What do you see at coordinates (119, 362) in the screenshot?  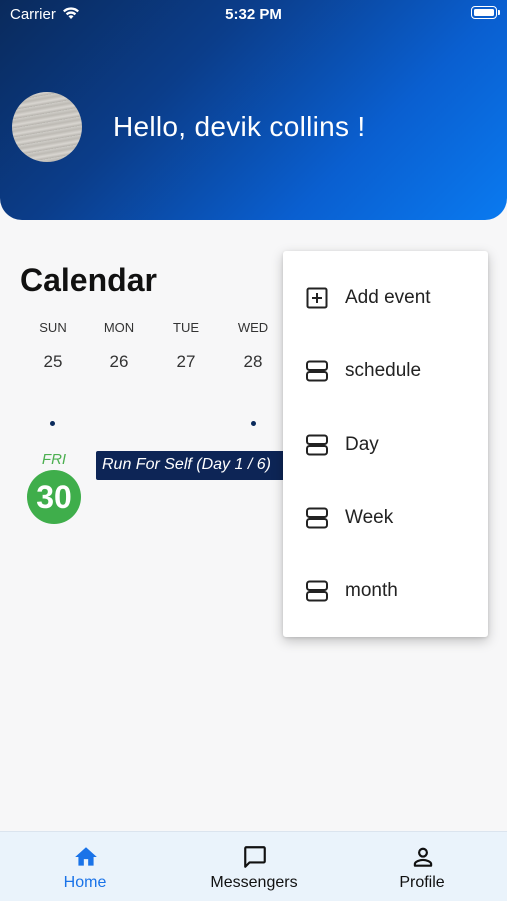 I see `day-number: 26` at bounding box center [119, 362].